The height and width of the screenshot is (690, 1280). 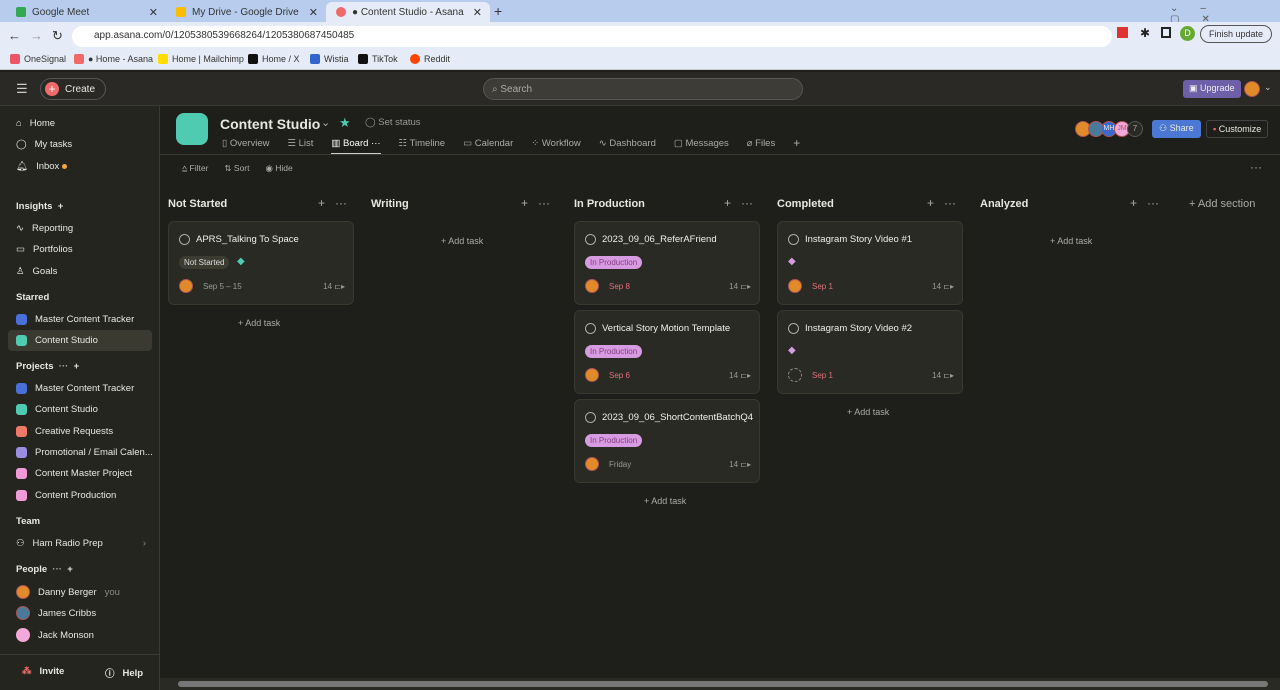 I want to click on star-icon: ★, so click(x=345, y=123).